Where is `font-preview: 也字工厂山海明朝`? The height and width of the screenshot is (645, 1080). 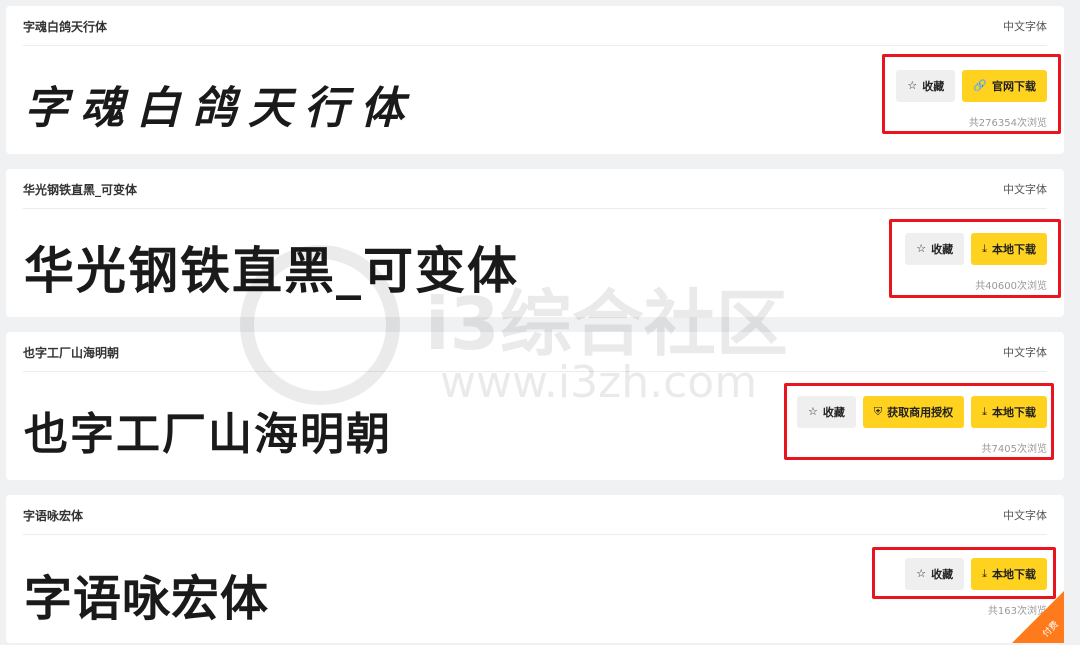 font-preview: 也字工厂山海明朝 is located at coordinates (208, 430).